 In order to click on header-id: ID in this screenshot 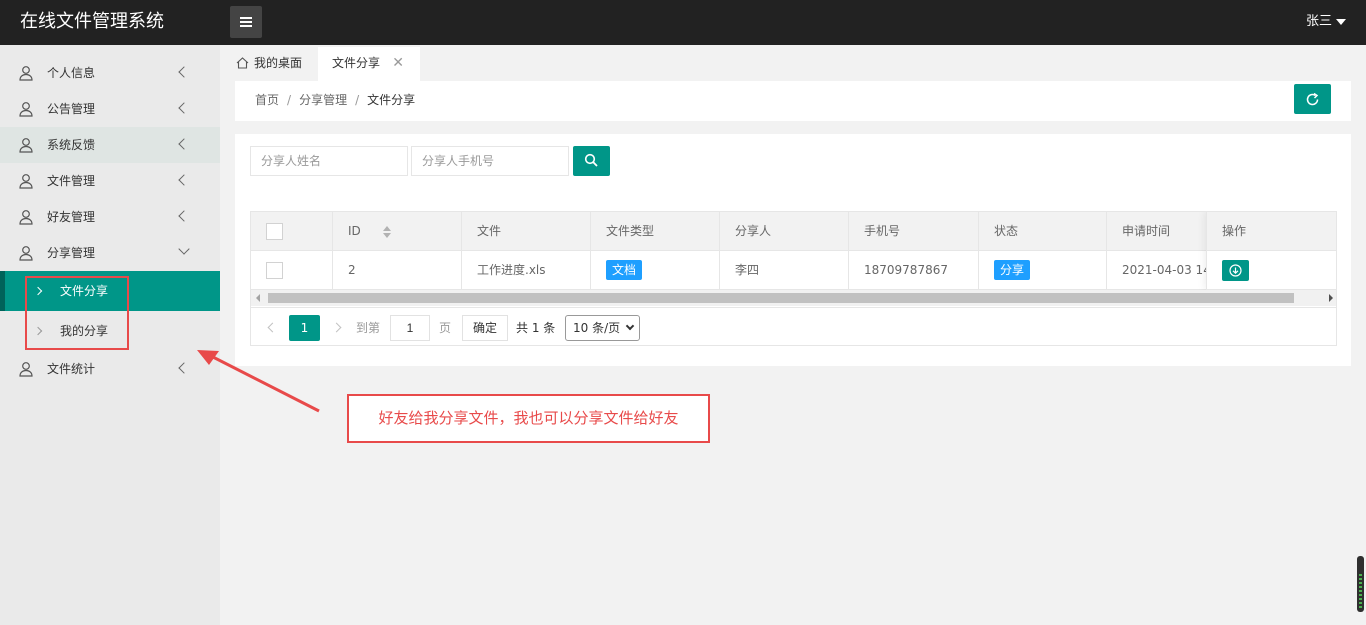, I will do `click(397, 231)`.